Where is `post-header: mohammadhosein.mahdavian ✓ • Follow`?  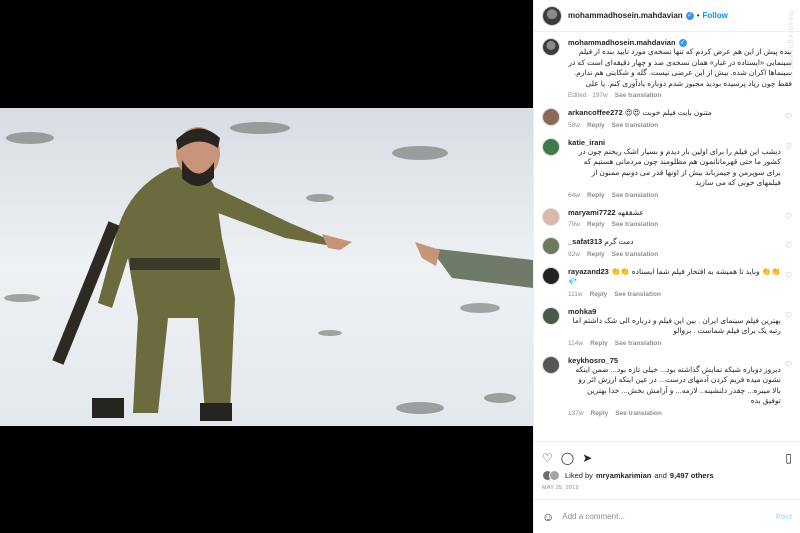
post-header: mohammadhosein.mahdavian ✓ • Follow is located at coordinates (667, 16).